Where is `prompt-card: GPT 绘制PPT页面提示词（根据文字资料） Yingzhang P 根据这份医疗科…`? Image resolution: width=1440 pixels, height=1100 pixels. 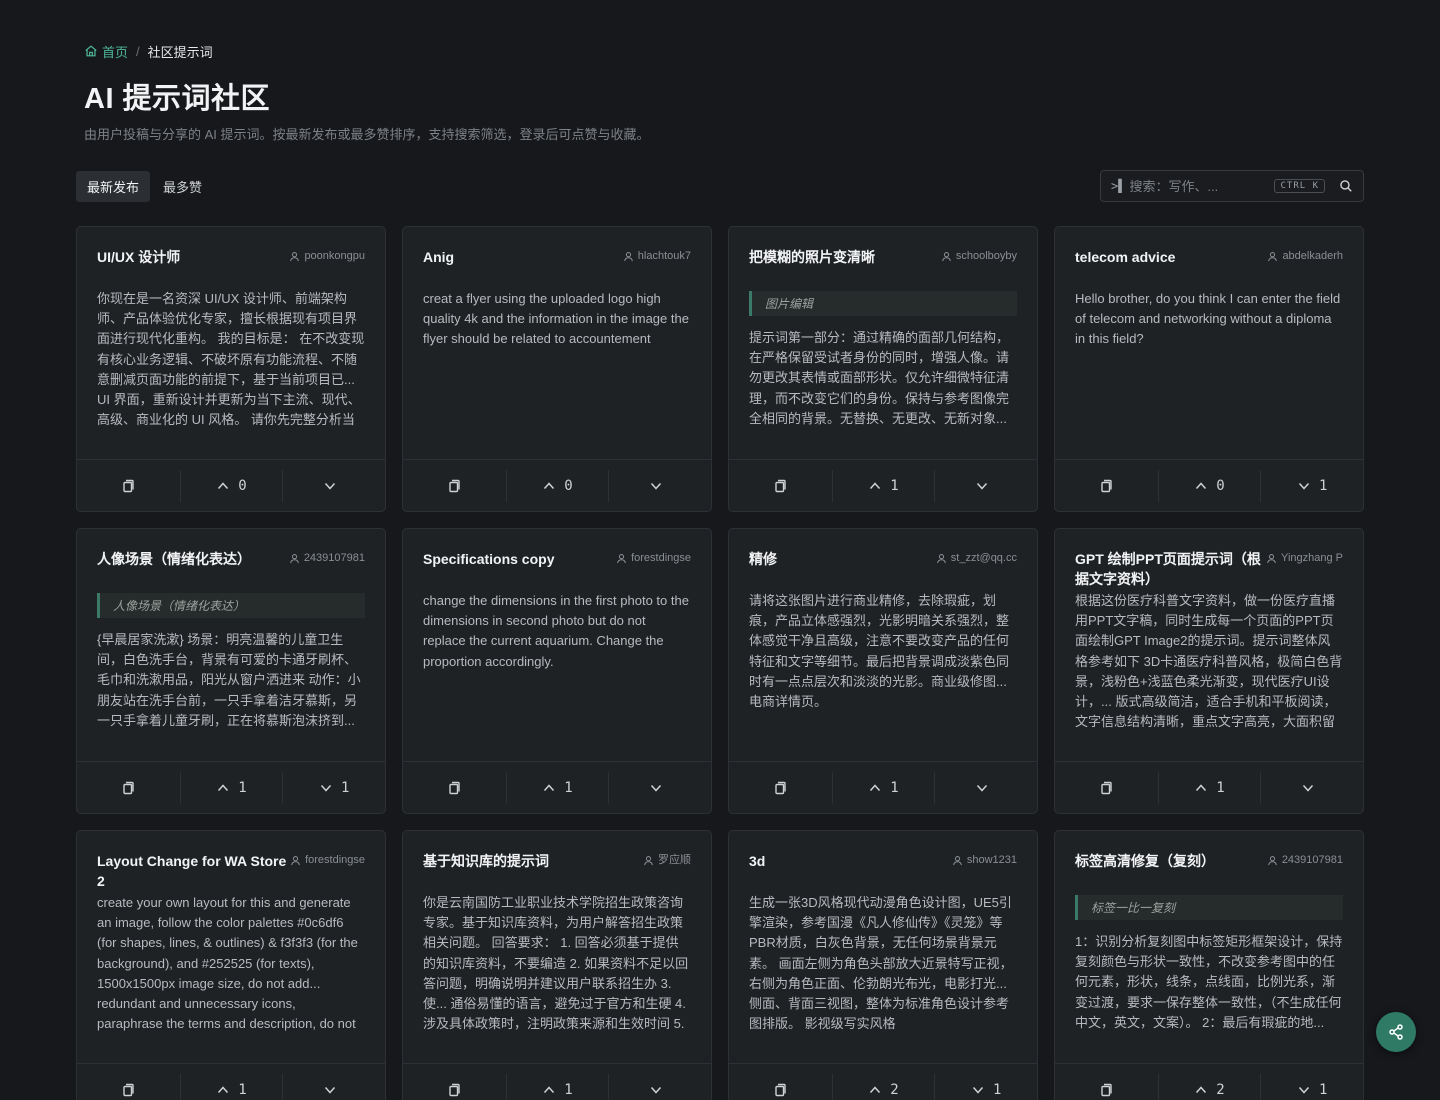
prompt-card: GPT 绘制PPT页面提示词（根据文字资料） Yingzhang P 根据这份医疗科… is located at coordinates (1209, 671).